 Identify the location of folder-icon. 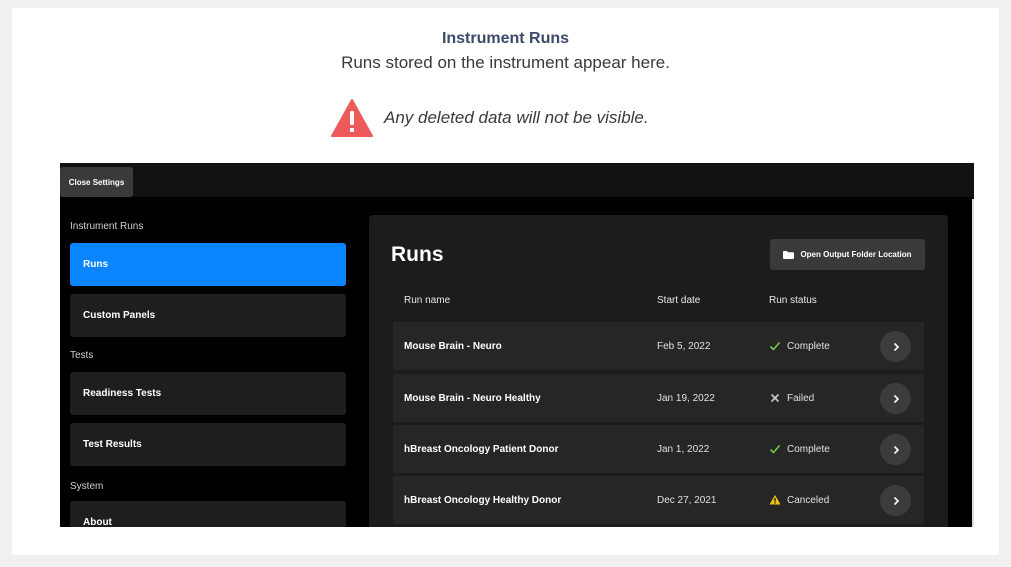
(789, 254).